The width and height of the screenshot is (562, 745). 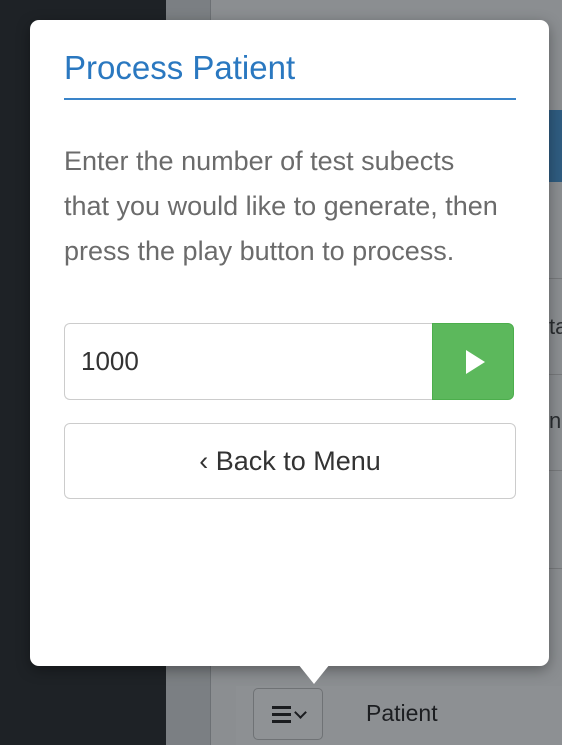 What do you see at coordinates (402, 713) in the screenshot?
I see `bottom-bar-label: Patient` at bounding box center [402, 713].